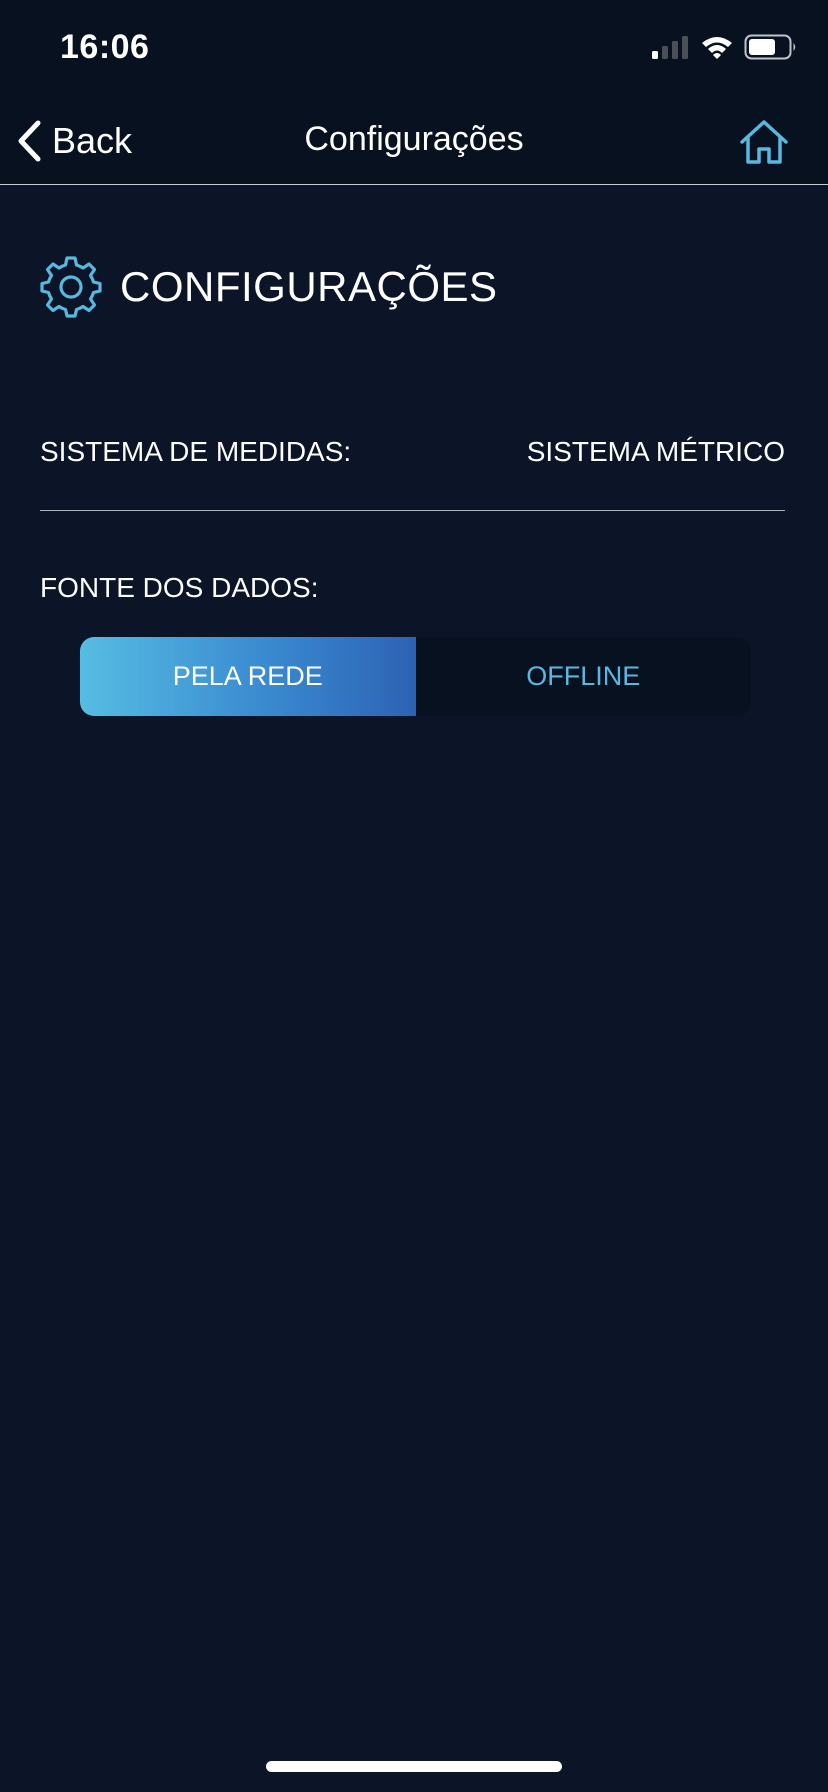  Describe the element at coordinates (309, 286) in the screenshot. I see `section-title: CONFIGURAÇÕES` at that location.